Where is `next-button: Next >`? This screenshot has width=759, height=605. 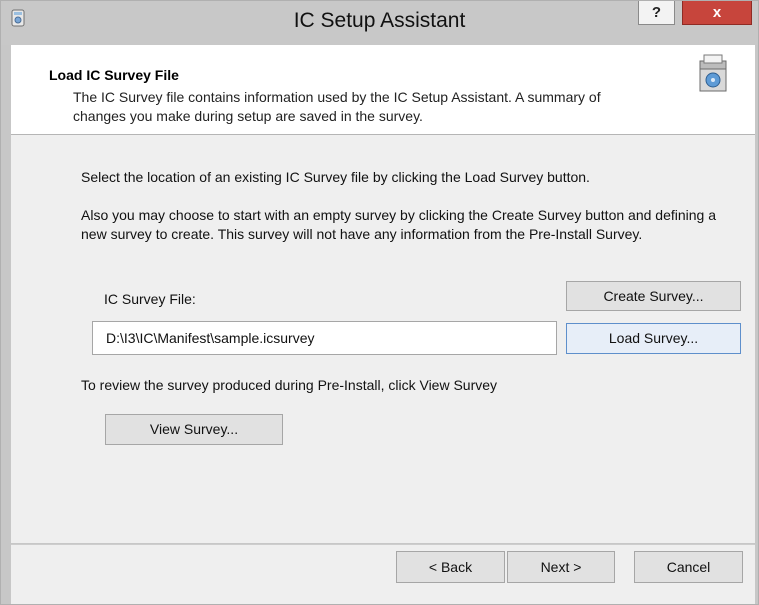 next-button: Next > is located at coordinates (561, 567).